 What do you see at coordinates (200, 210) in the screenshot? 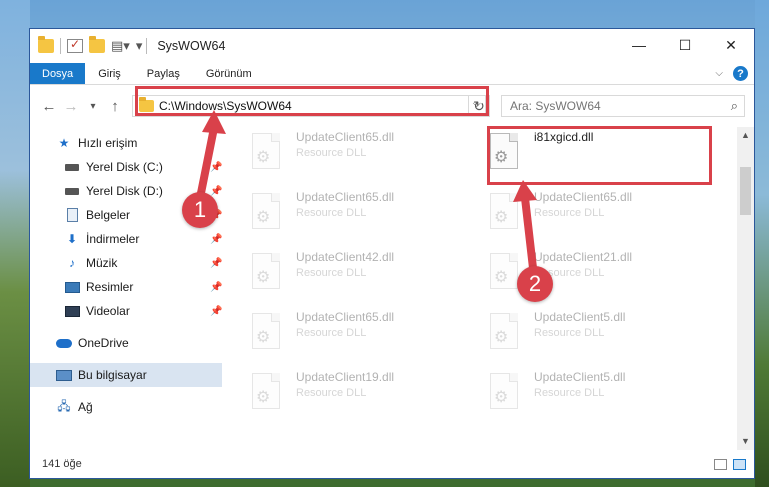
I see `step-marker-1: 1` at bounding box center [200, 210].